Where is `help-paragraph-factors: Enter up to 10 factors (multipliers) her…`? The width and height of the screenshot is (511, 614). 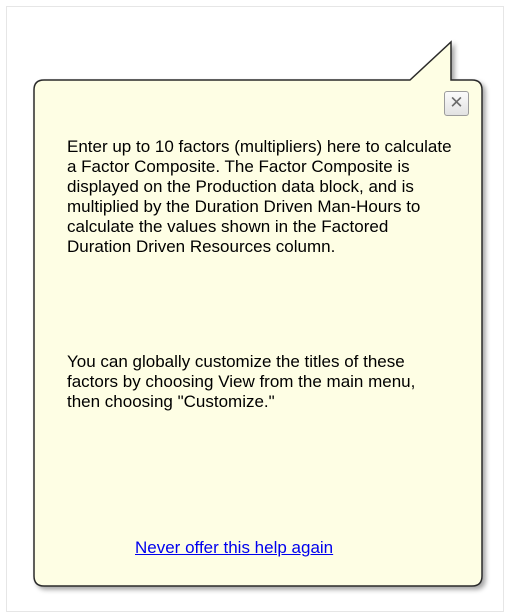 help-paragraph-factors: Enter up to 10 factors (multipliers) her… is located at coordinates (259, 196).